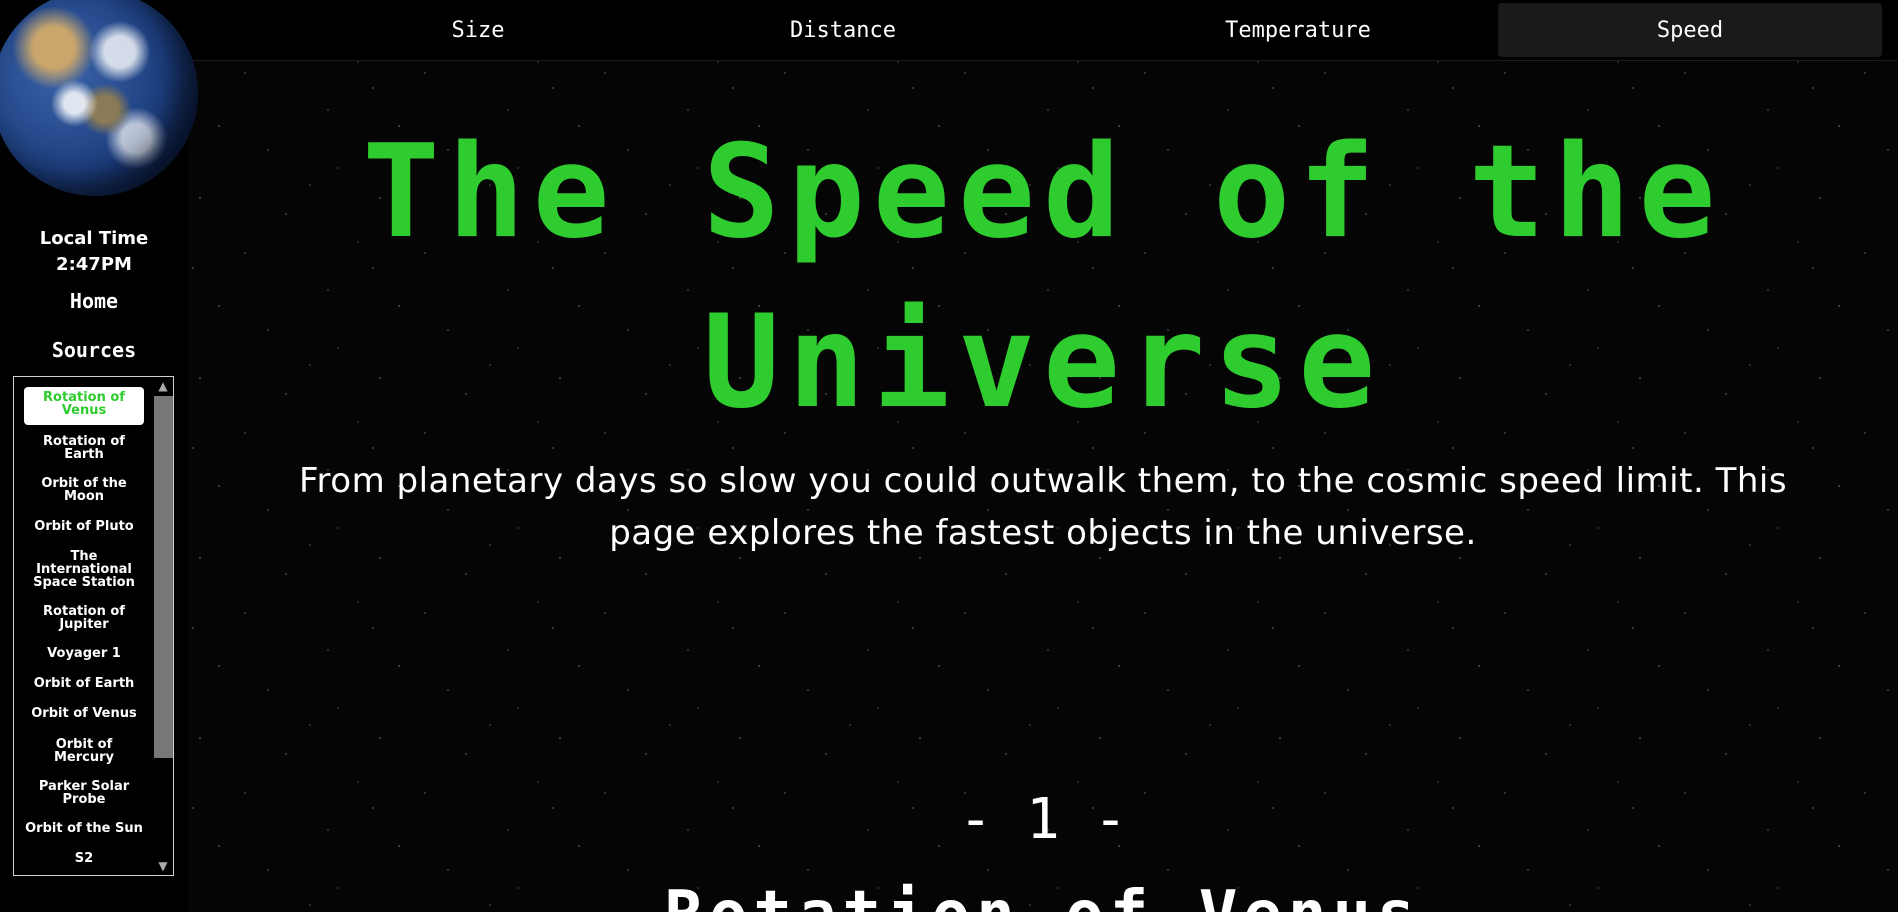 This screenshot has height=912, width=1898. I want to click on sources-scrollbar: ▲ ▼, so click(162, 626).